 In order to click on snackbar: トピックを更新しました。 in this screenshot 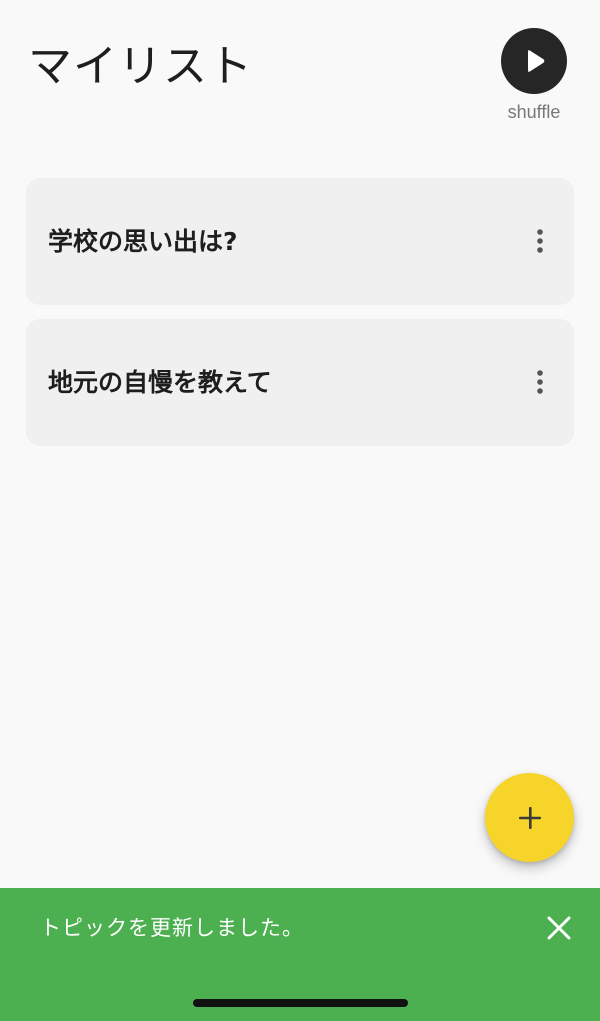, I will do `click(300, 954)`.